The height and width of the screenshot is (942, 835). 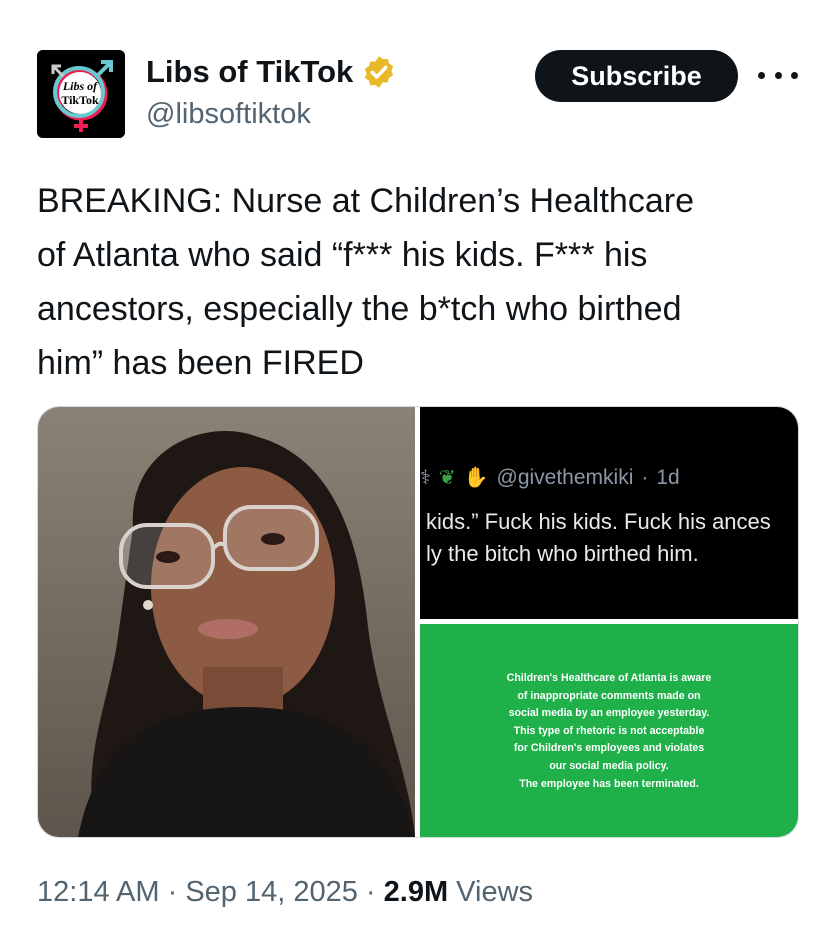 I want to click on stethoscope-icon: ⚕, so click(x=425, y=478).